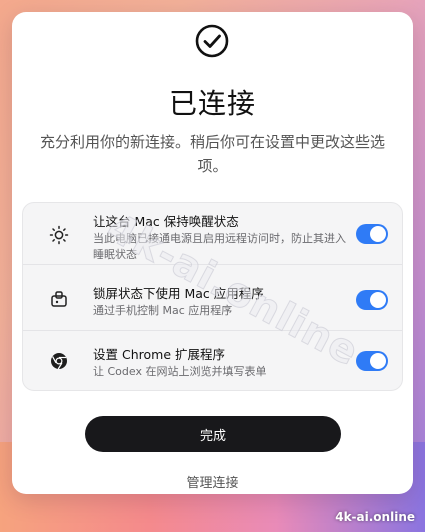 Image resolution: width=425 pixels, height=532 pixels. Describe the element at coordinates (372, 361) in the screenshot. I see `chrome-extension-toggle` at that location.